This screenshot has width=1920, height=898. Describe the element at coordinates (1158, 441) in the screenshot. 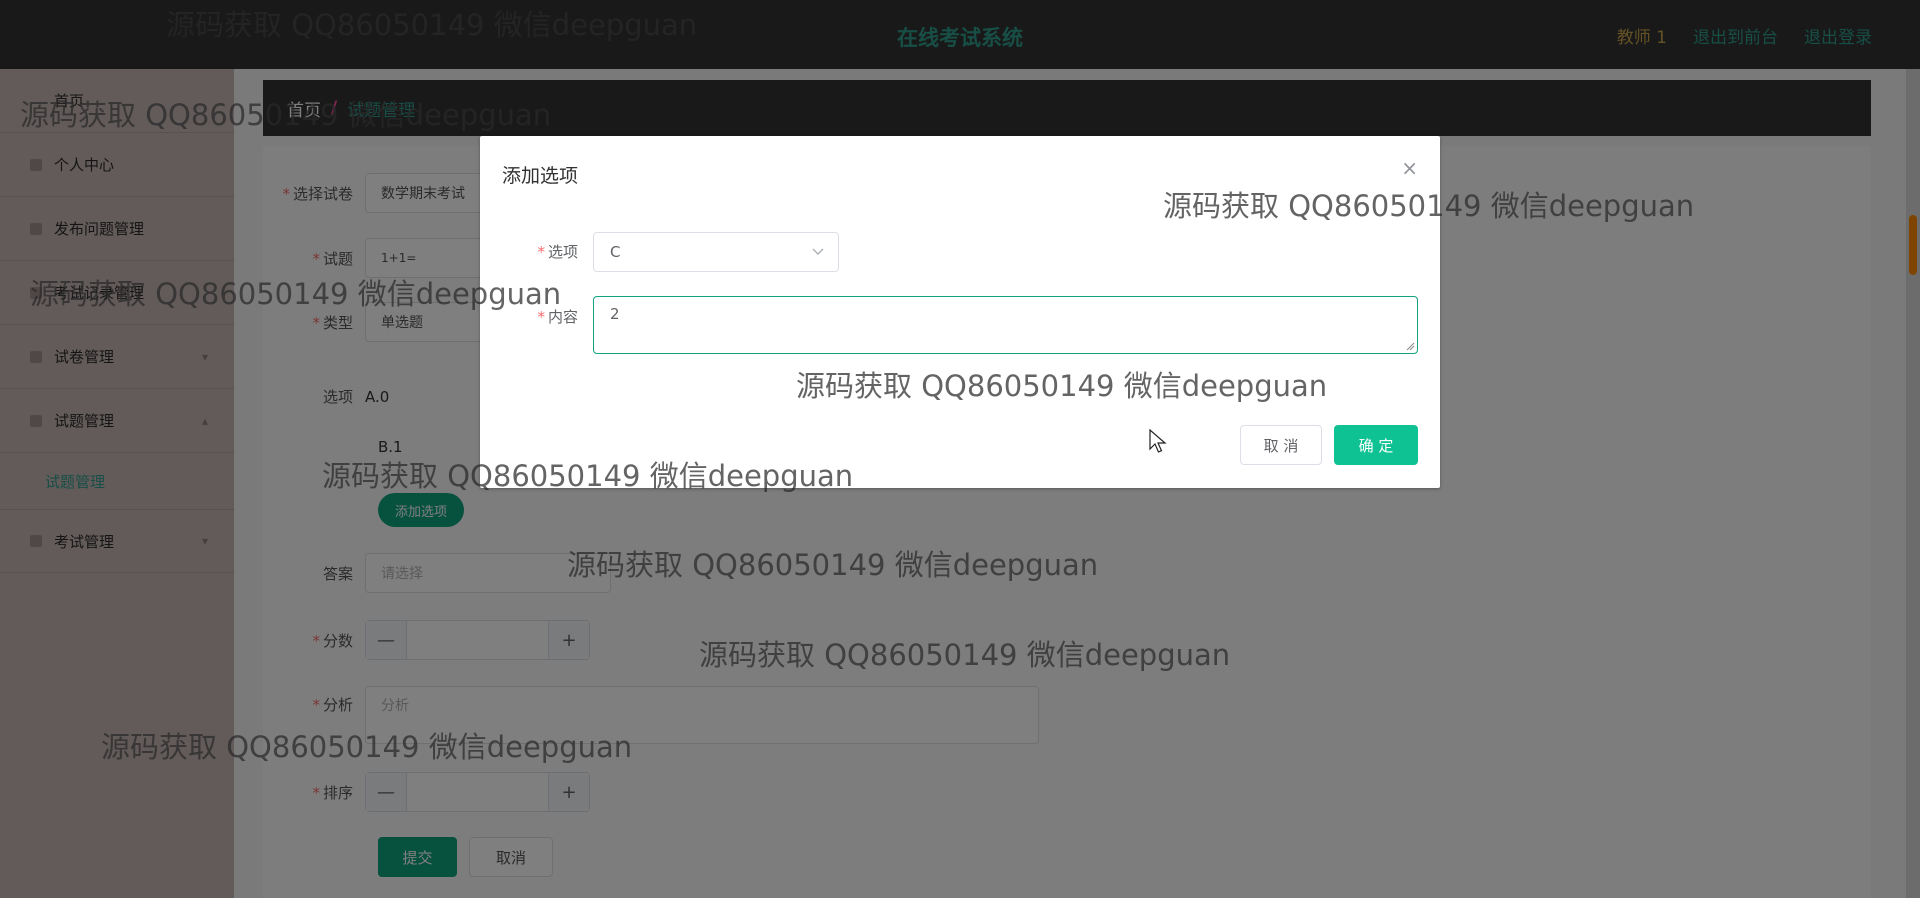

I see `mouse-pointer-icon` at that location.